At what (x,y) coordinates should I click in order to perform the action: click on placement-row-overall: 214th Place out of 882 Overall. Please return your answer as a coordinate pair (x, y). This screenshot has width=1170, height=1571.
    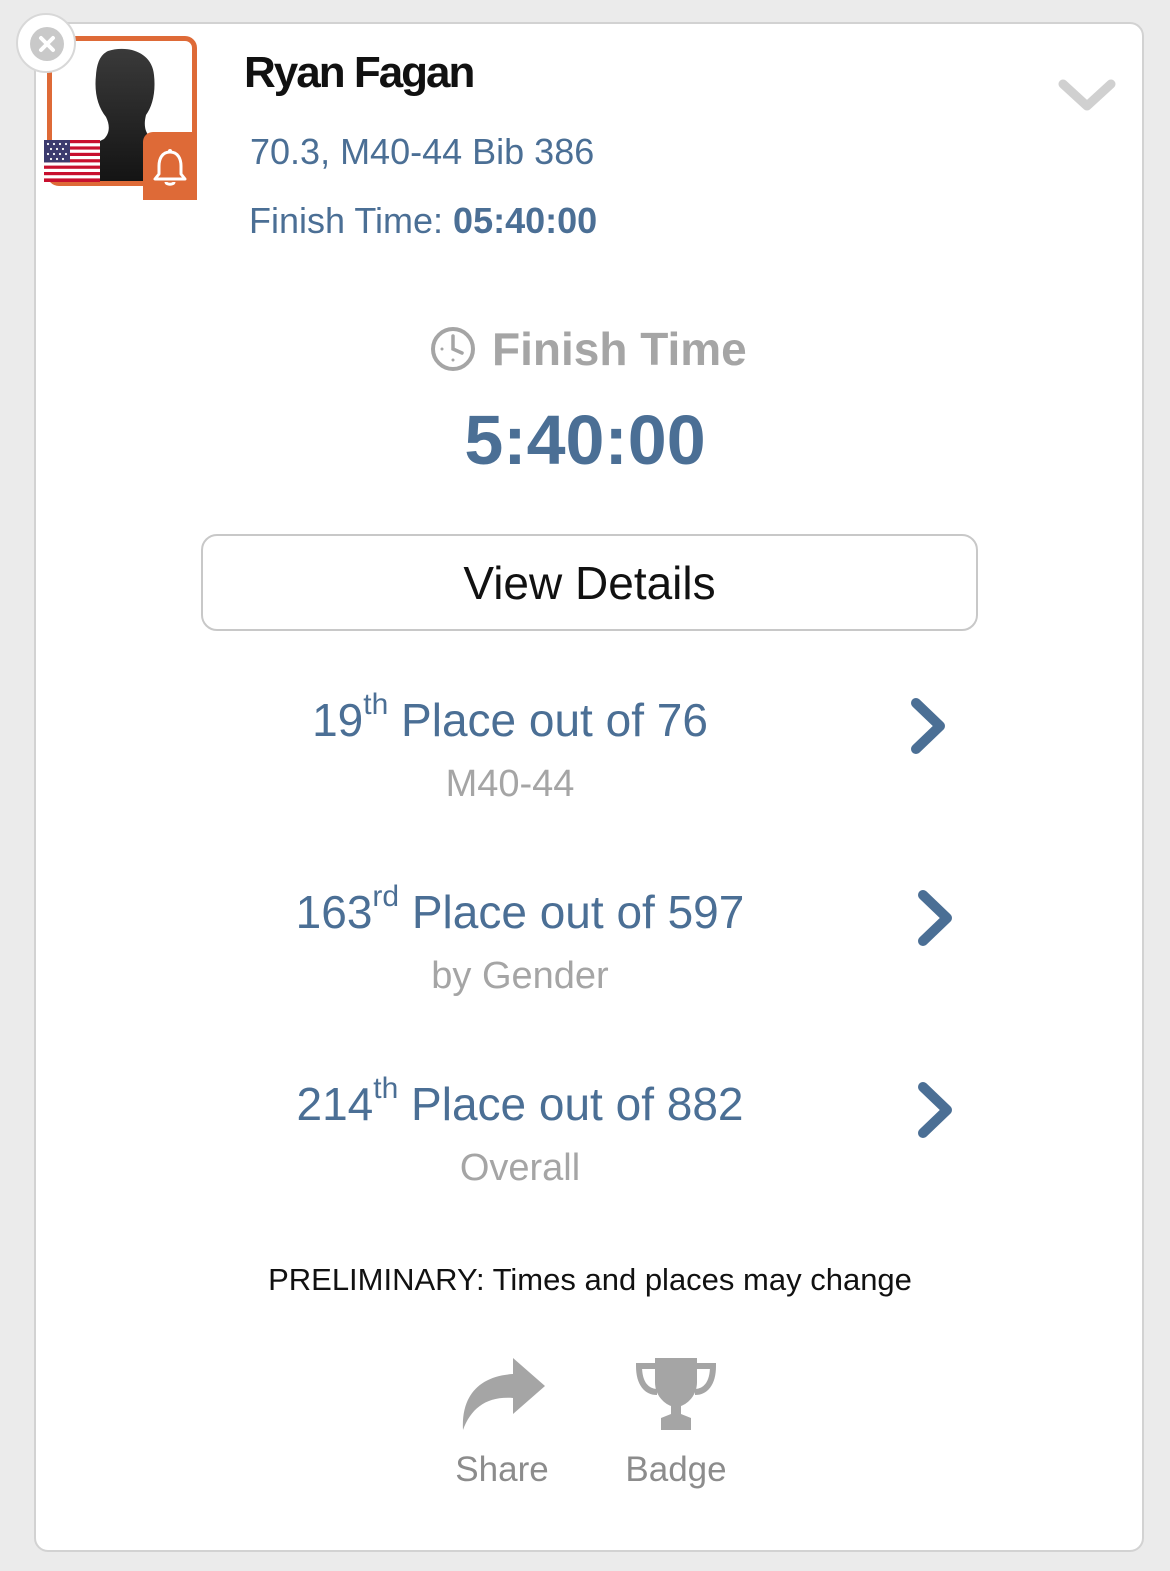
    Looking at the image, I should click on (600, 1140).